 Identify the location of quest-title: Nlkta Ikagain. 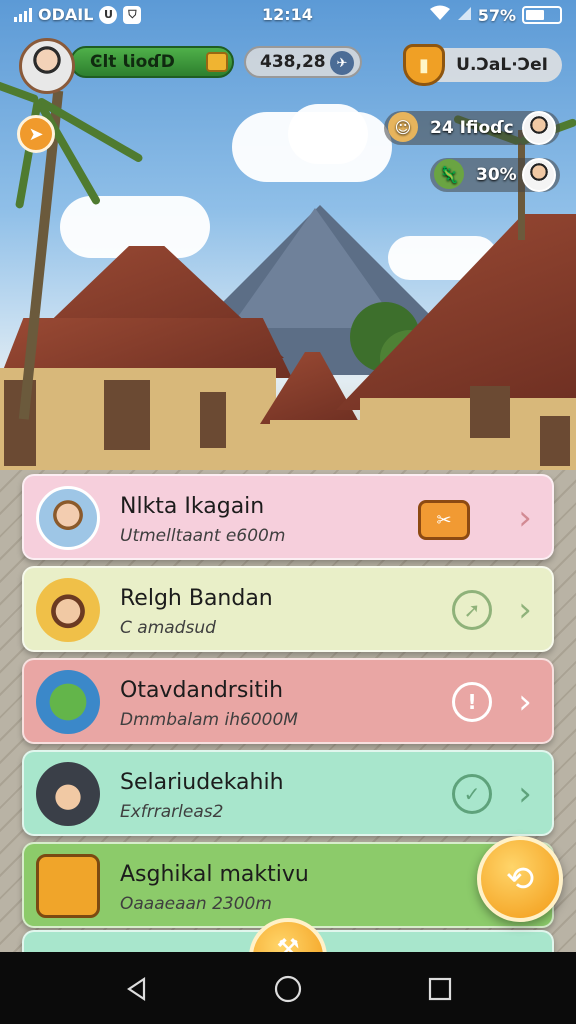
(192, 506).